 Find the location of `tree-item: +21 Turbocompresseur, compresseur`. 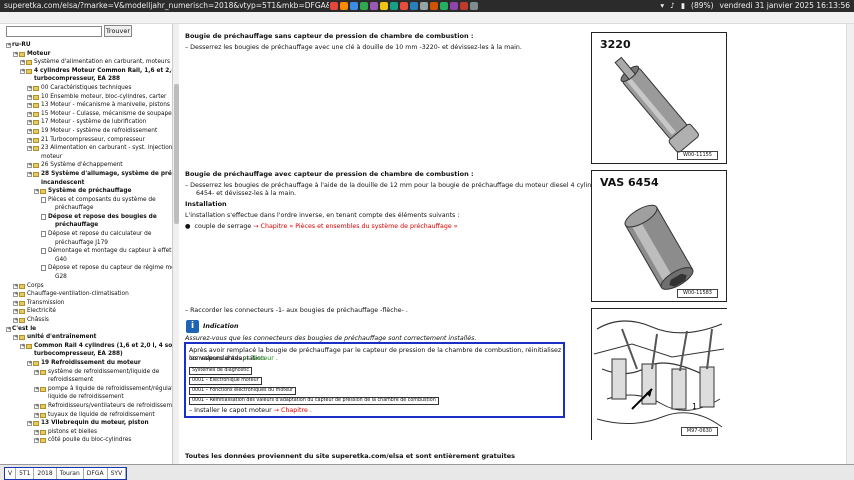

tree-item: +21 Turbocompresseur, compresseur is located at coordinates (86, 140).